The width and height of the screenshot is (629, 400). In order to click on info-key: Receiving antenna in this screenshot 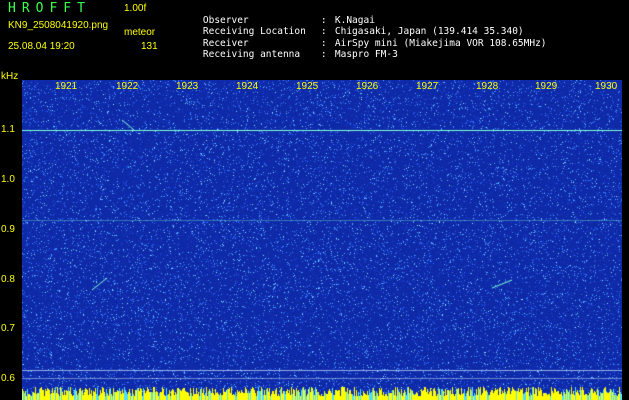, I will do `click(251, 54)`.